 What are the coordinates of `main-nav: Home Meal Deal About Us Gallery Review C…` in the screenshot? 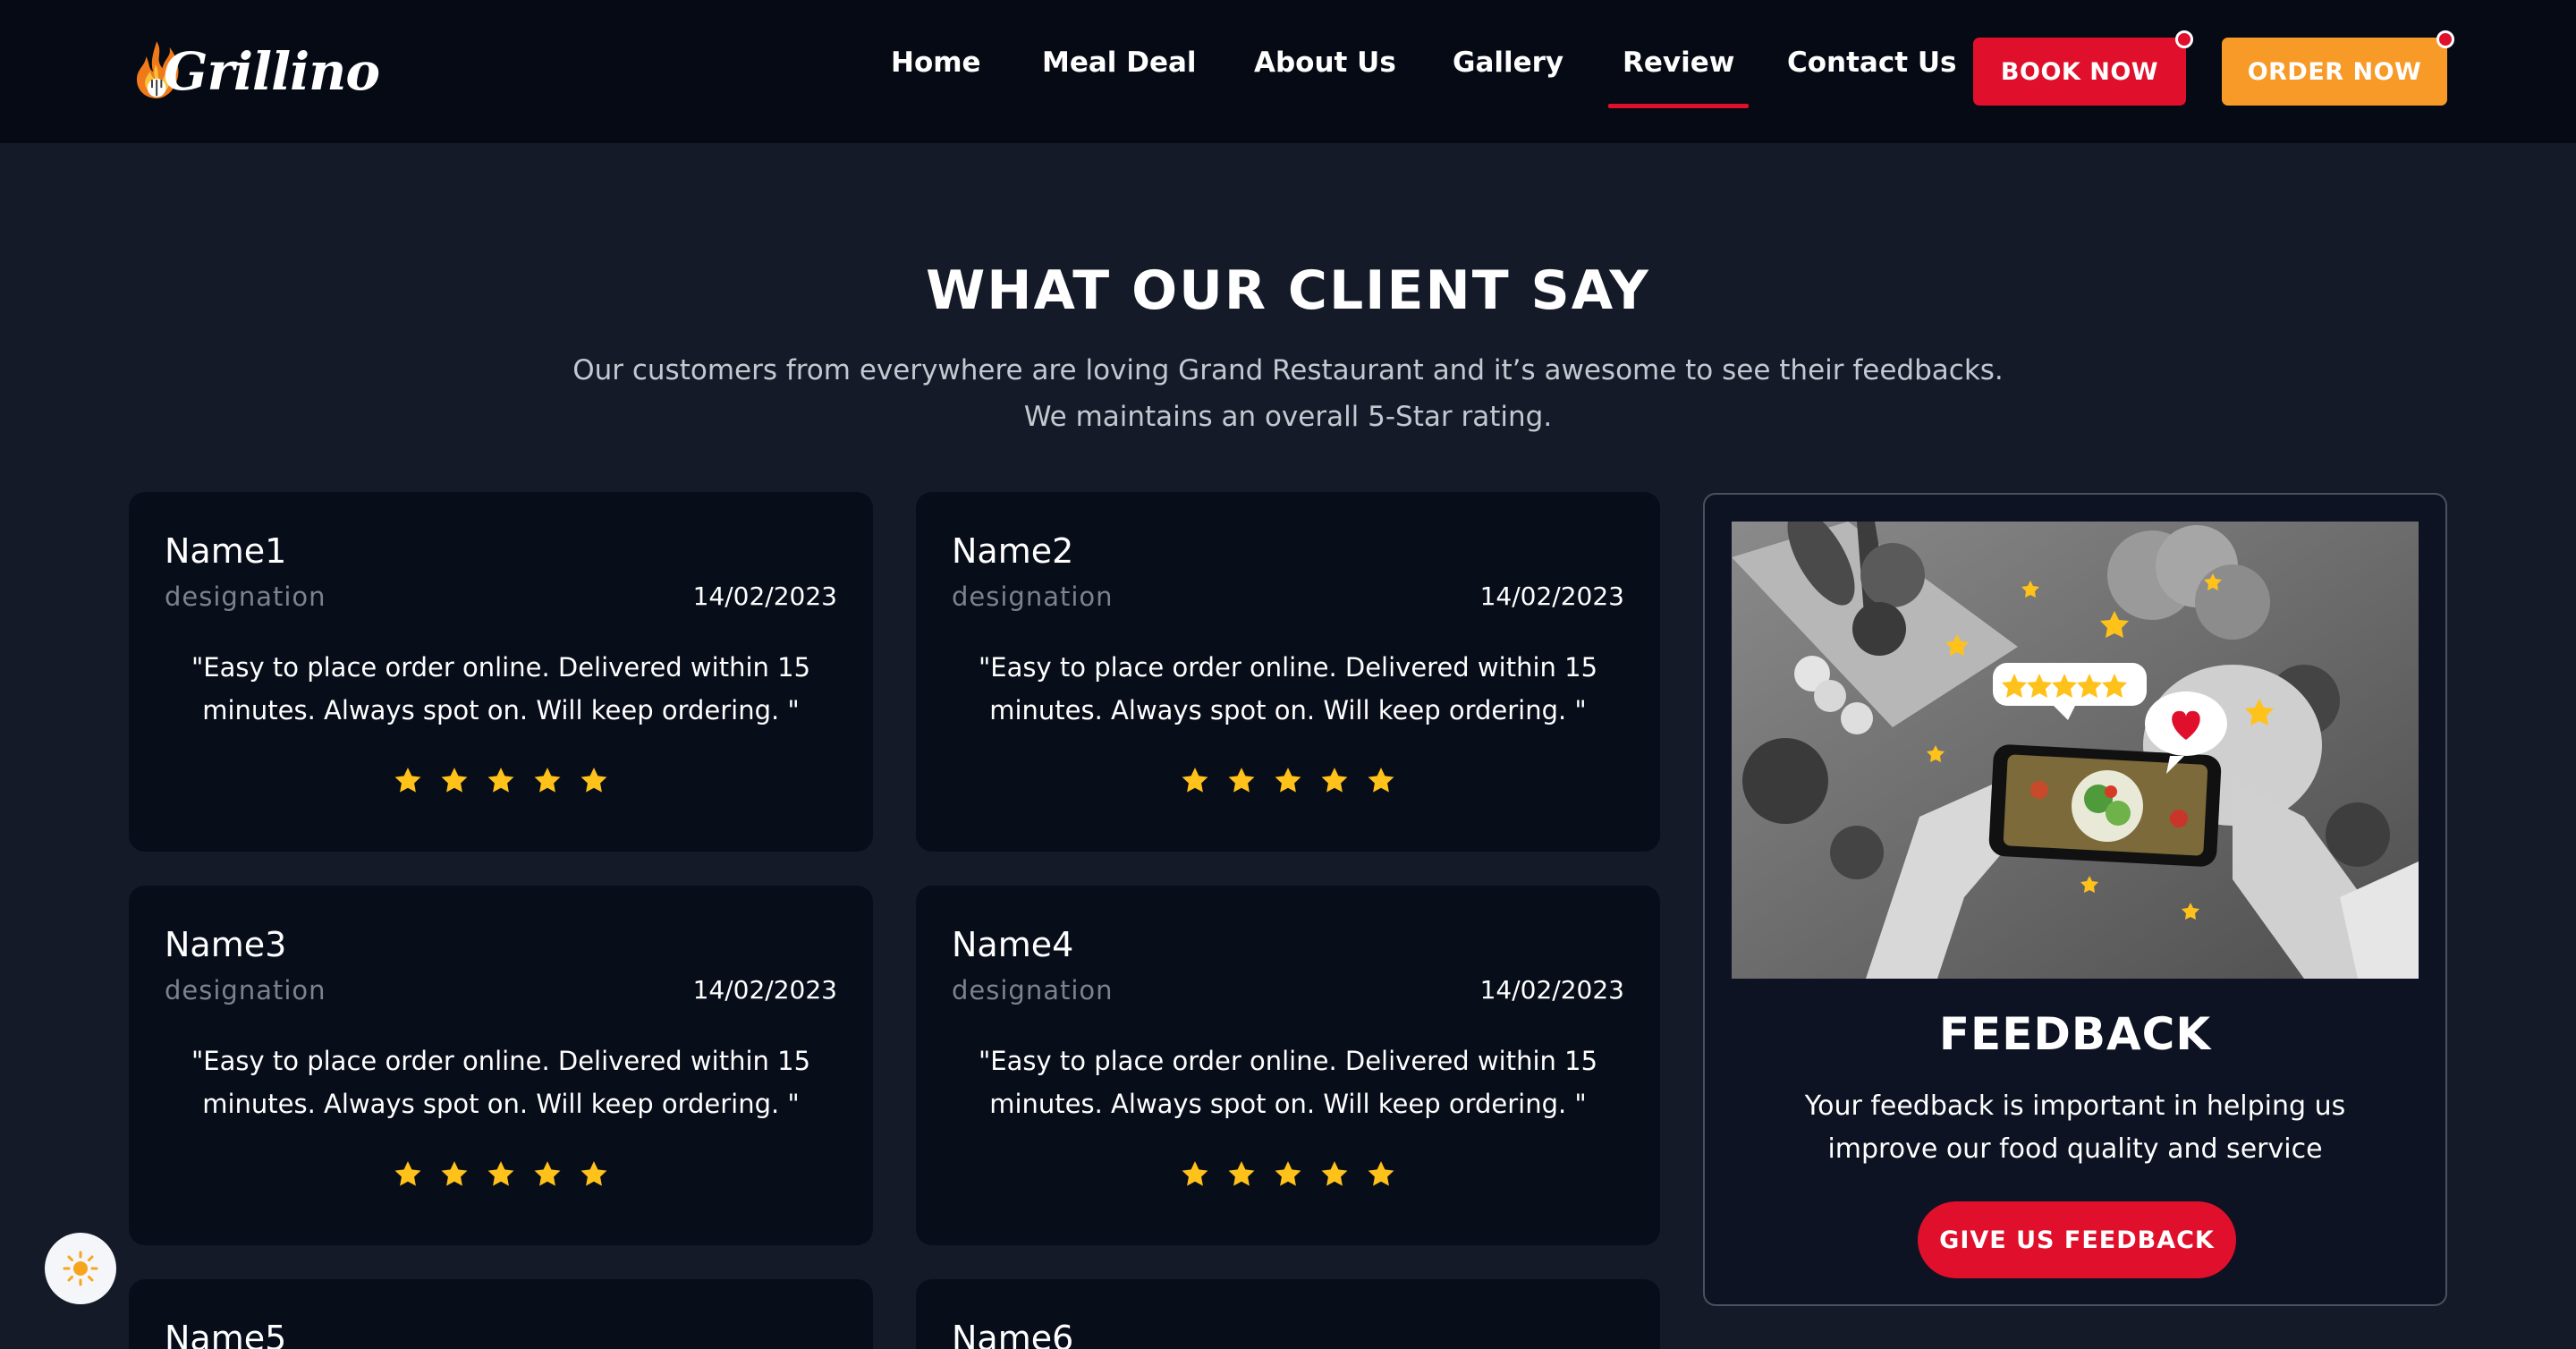 It's located at (1288, 71).